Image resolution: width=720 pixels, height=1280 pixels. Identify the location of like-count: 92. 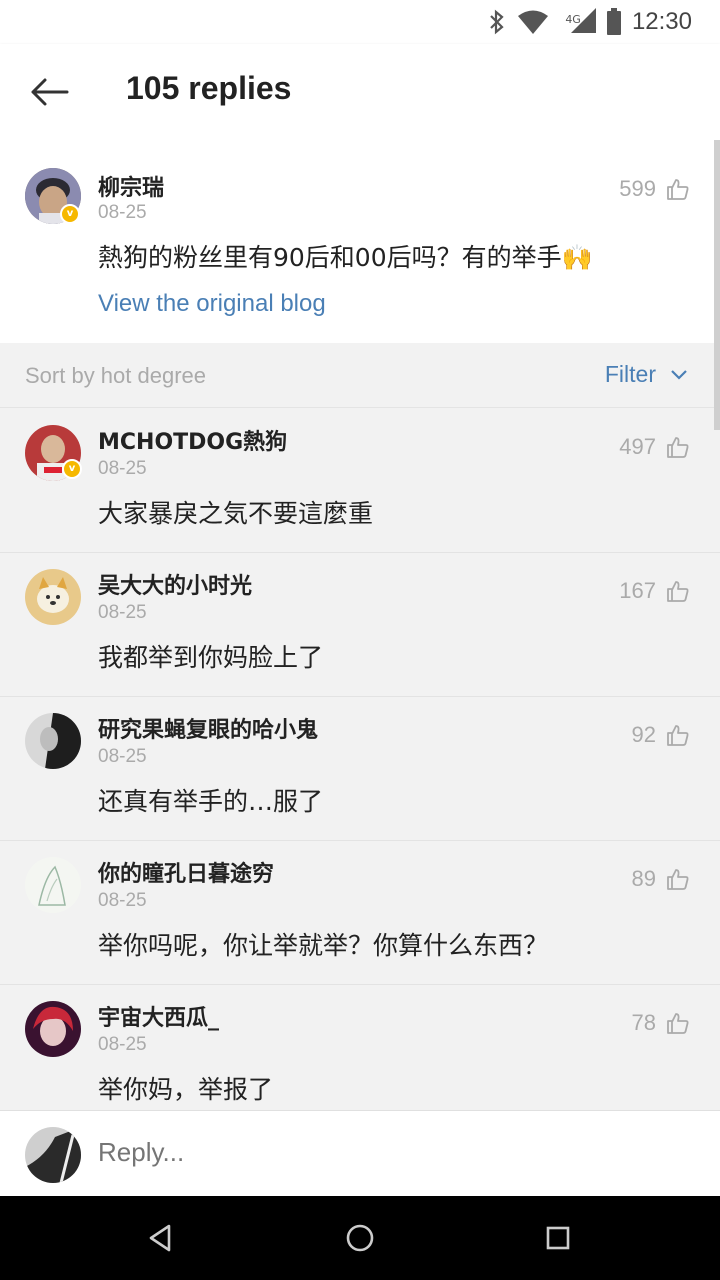
(643, 734).